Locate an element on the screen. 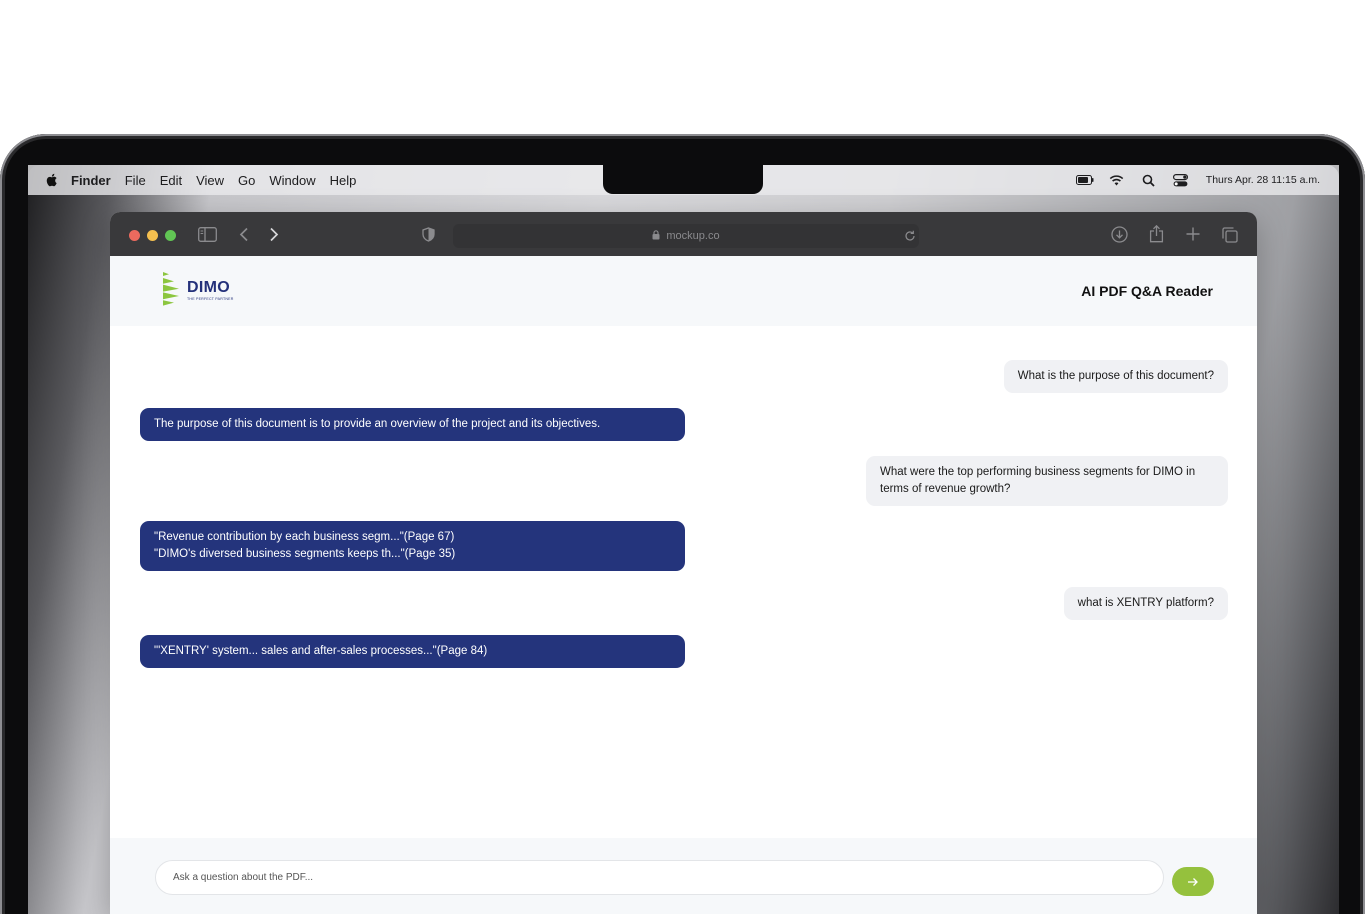  downloads-icon is located at coordinates (1119, 234).